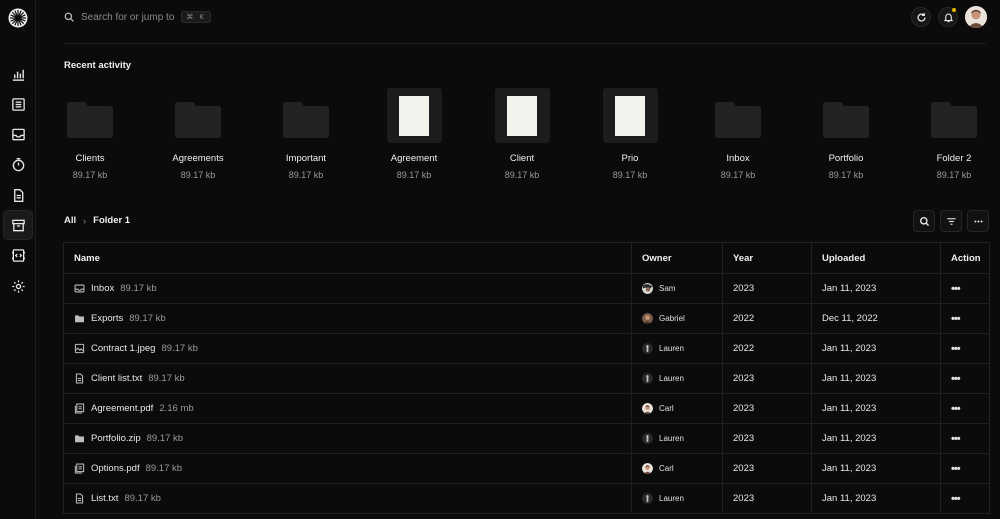 This screenshot has width=1000, height=519. I want to click on sidebar-item-timer, so click(18, 164).